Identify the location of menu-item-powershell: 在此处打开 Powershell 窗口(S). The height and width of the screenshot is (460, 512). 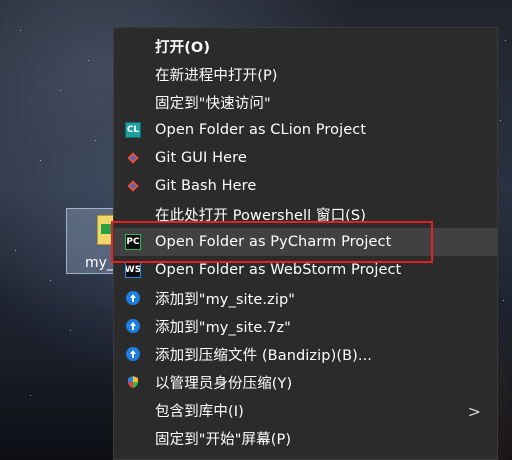
(305, 214).